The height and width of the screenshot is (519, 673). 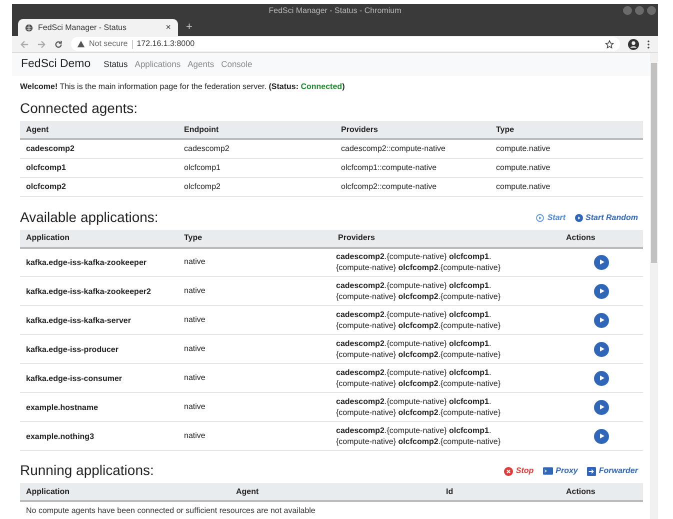 What do you see at coordinates (412, 148) in the screenshot?
I see `table-cell: cadescomp2::compute-native` at bounding box center [412, 148].